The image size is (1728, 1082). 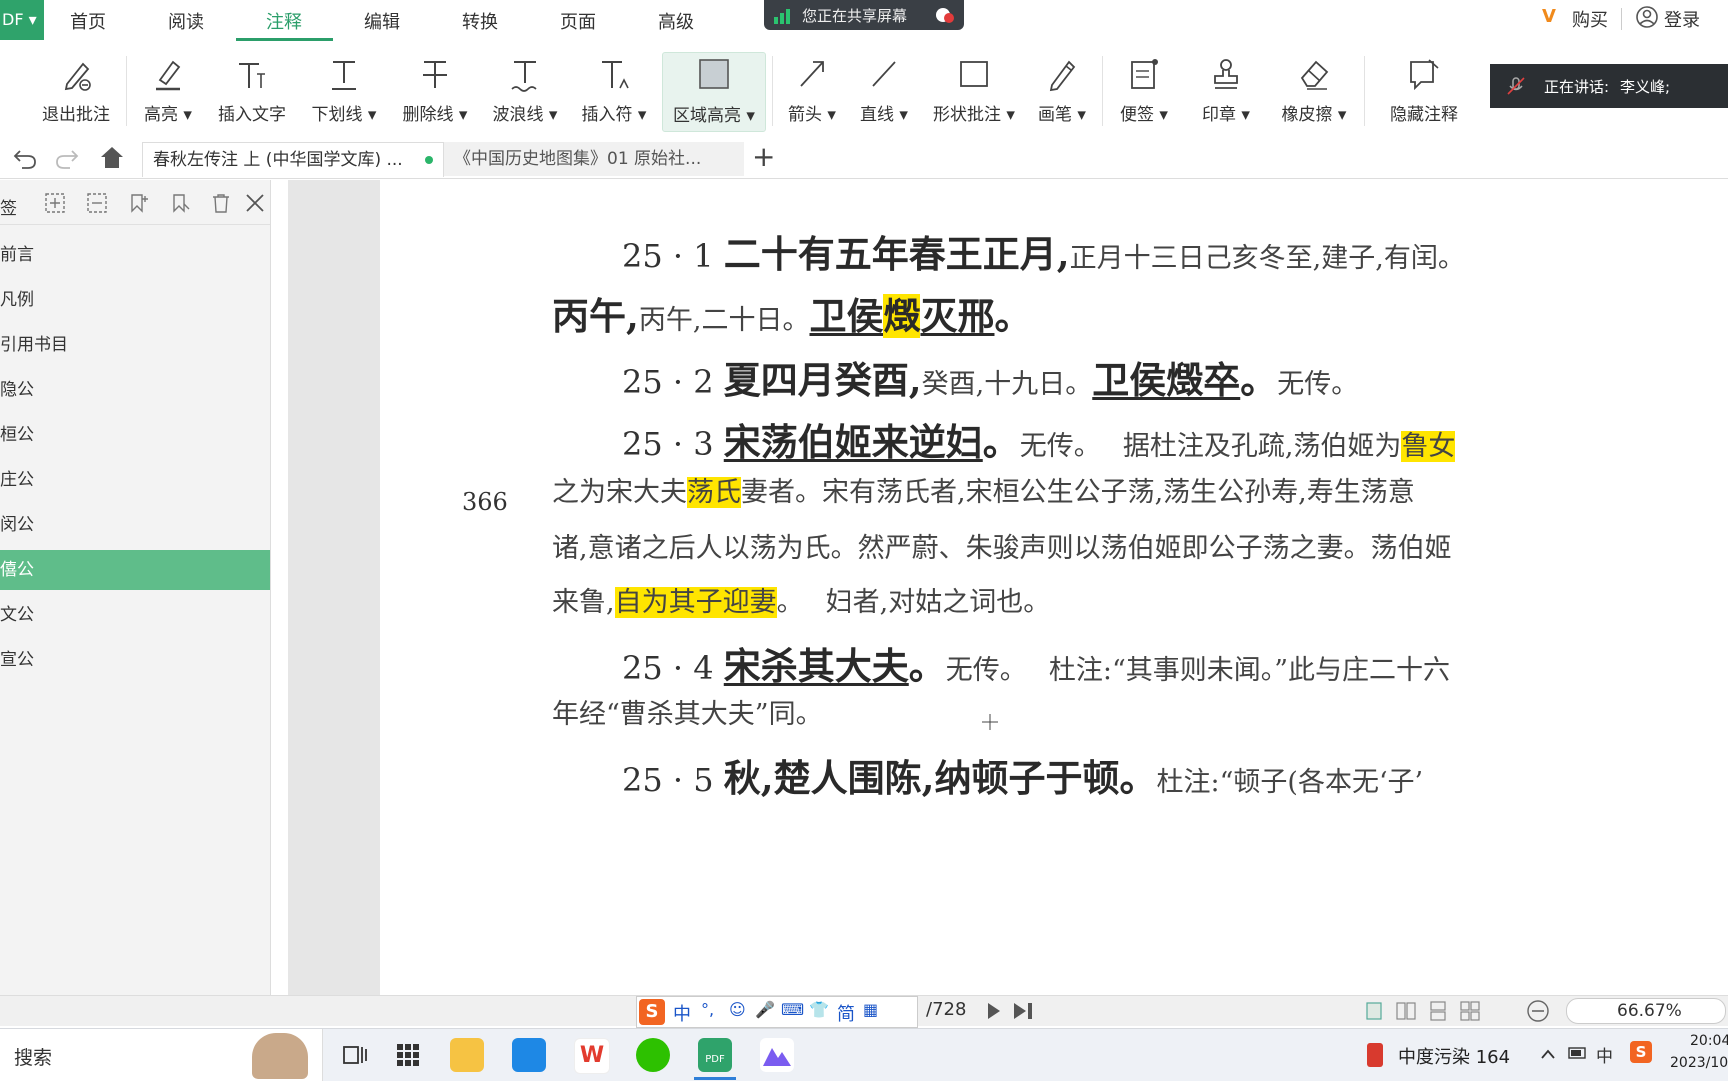 What do you see at coordinates (819, 1009) in the screenshot?
I see `ime-skin-icon: 👕` at bounding box center [819, 1009].